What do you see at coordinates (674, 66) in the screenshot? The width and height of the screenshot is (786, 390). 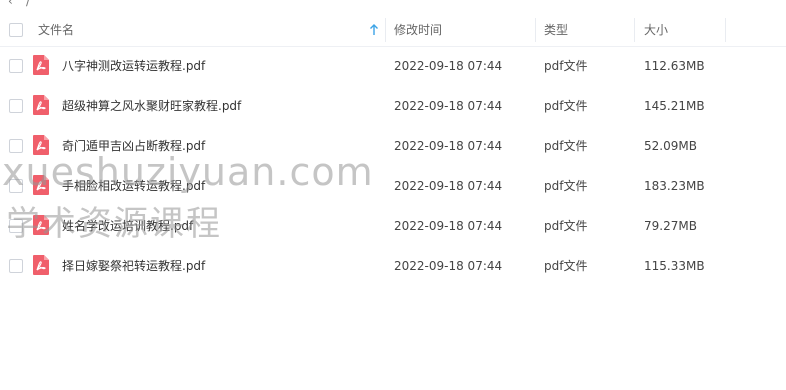 I see `file-size: 112.63MB` at bounding box center [674, 66].